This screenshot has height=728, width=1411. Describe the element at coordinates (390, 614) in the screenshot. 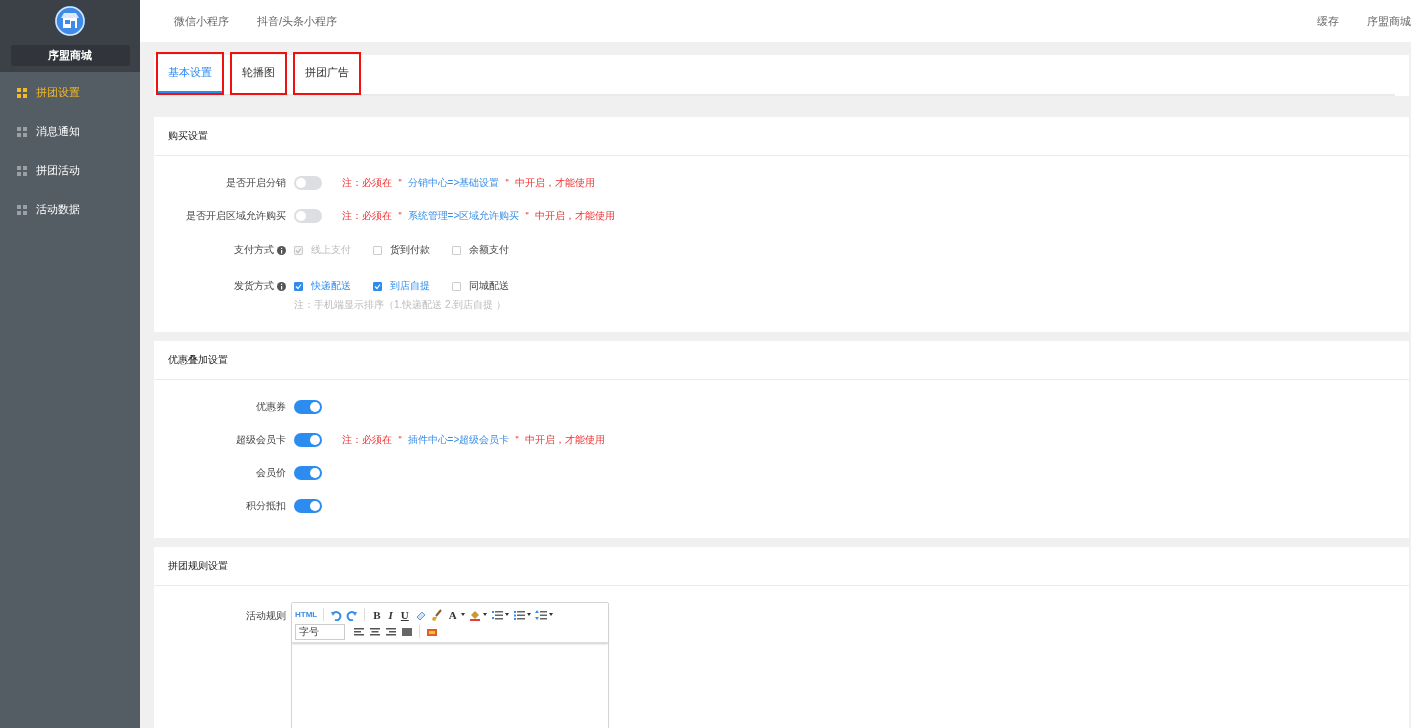

I see `italic-button: I` at that location.